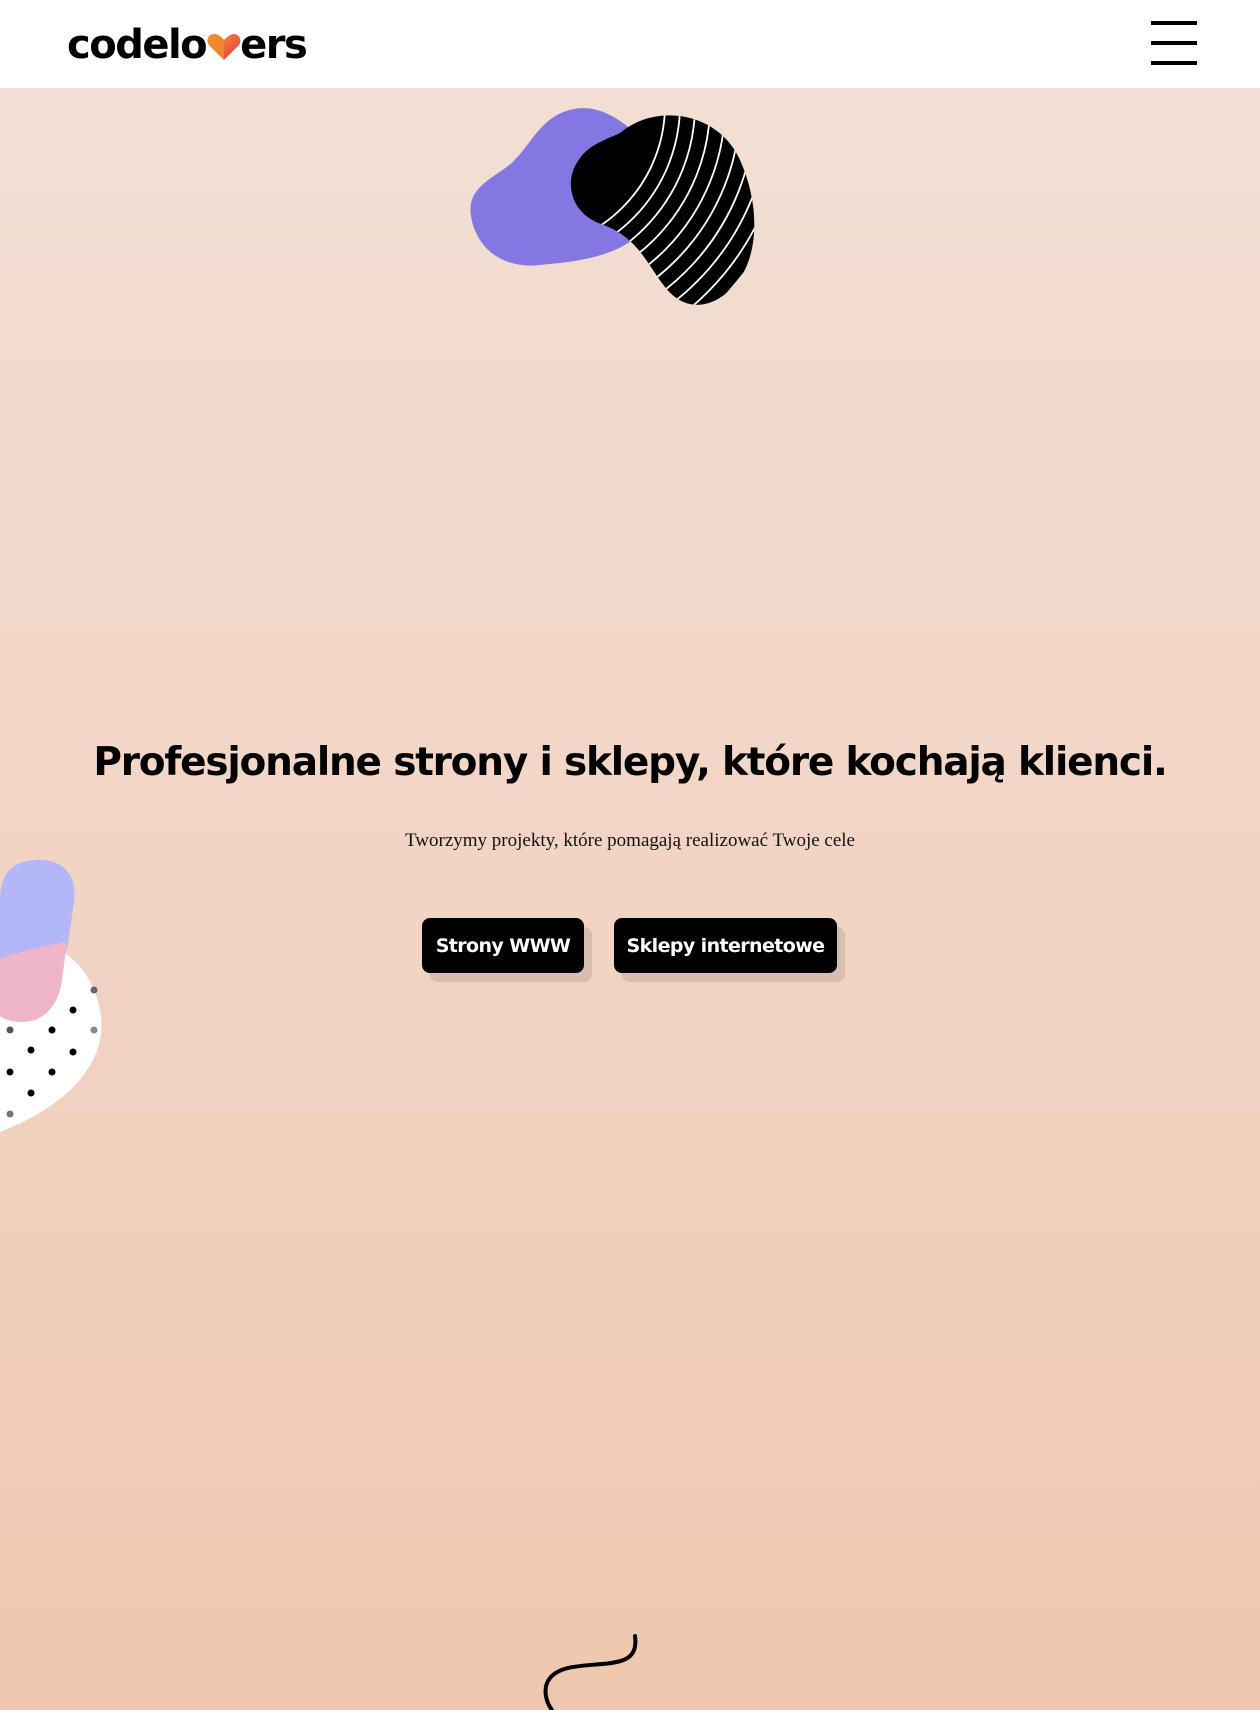 The image size is (1260, 1710). Describe the element at coordinates (274, 45) in the screenshot. I see `logo-text-end: ers` at that location.